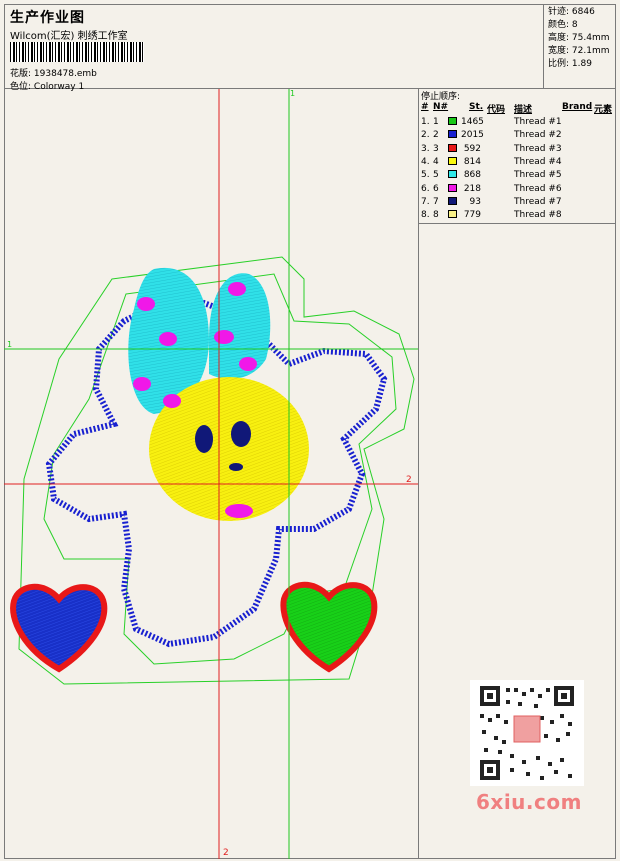  I want to click on col-index: #, so click(425, 107).